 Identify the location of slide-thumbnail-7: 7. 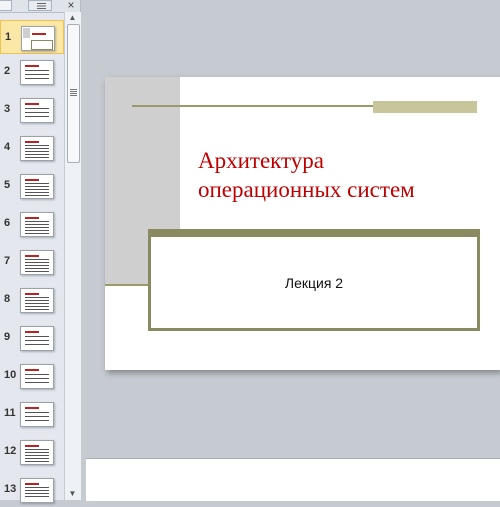
(32, 262).